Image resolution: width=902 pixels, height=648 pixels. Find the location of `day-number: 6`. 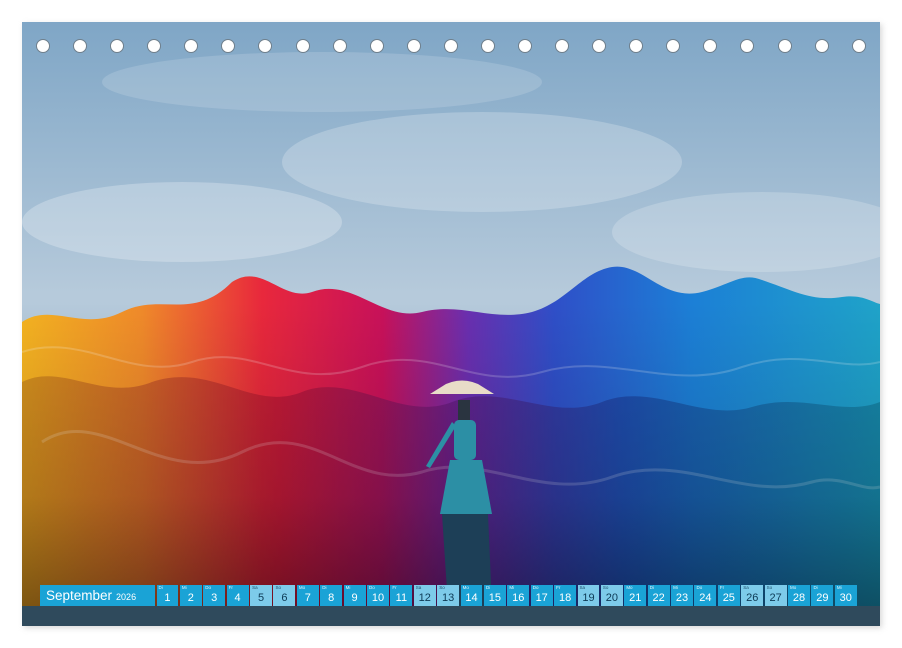

day-number: 6 is located at coordinates (284, 598).